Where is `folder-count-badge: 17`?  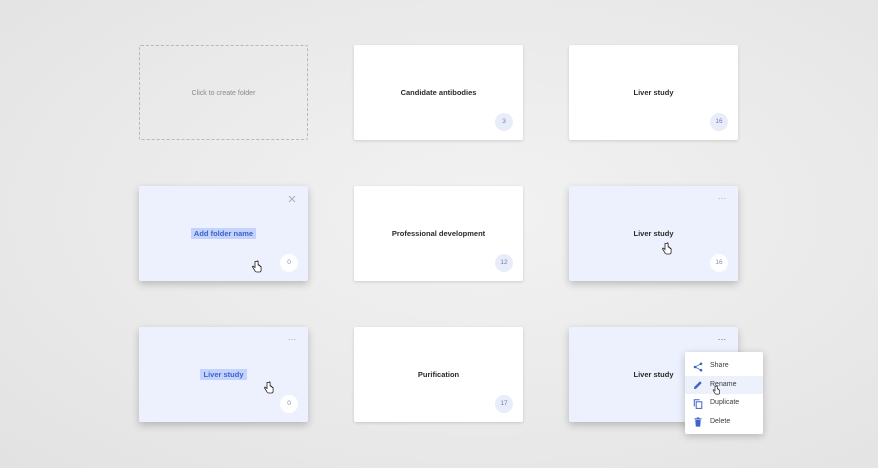 folder-count-badge: 17 is located at coordinates (504, 404).